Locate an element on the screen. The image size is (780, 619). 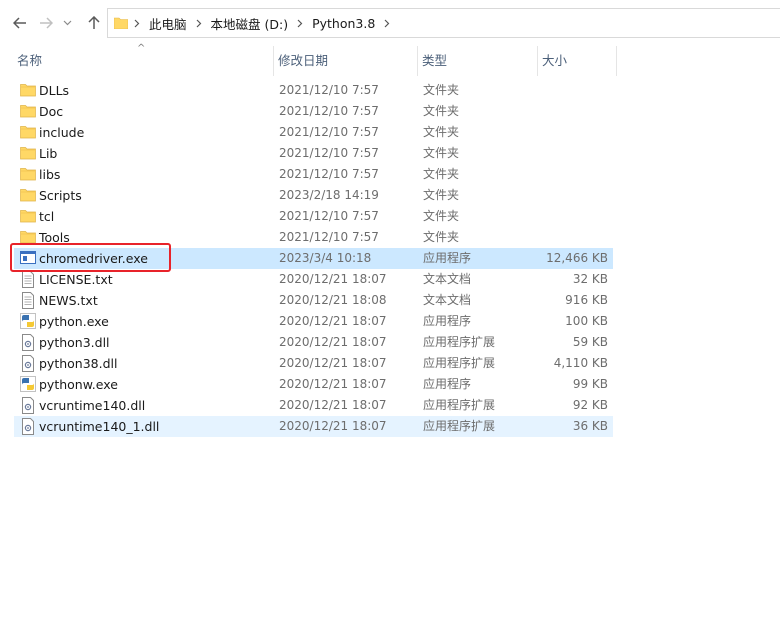
file-row: libs 2021/12/10 7:57 文件夹 is located at coordinates (313, 174).